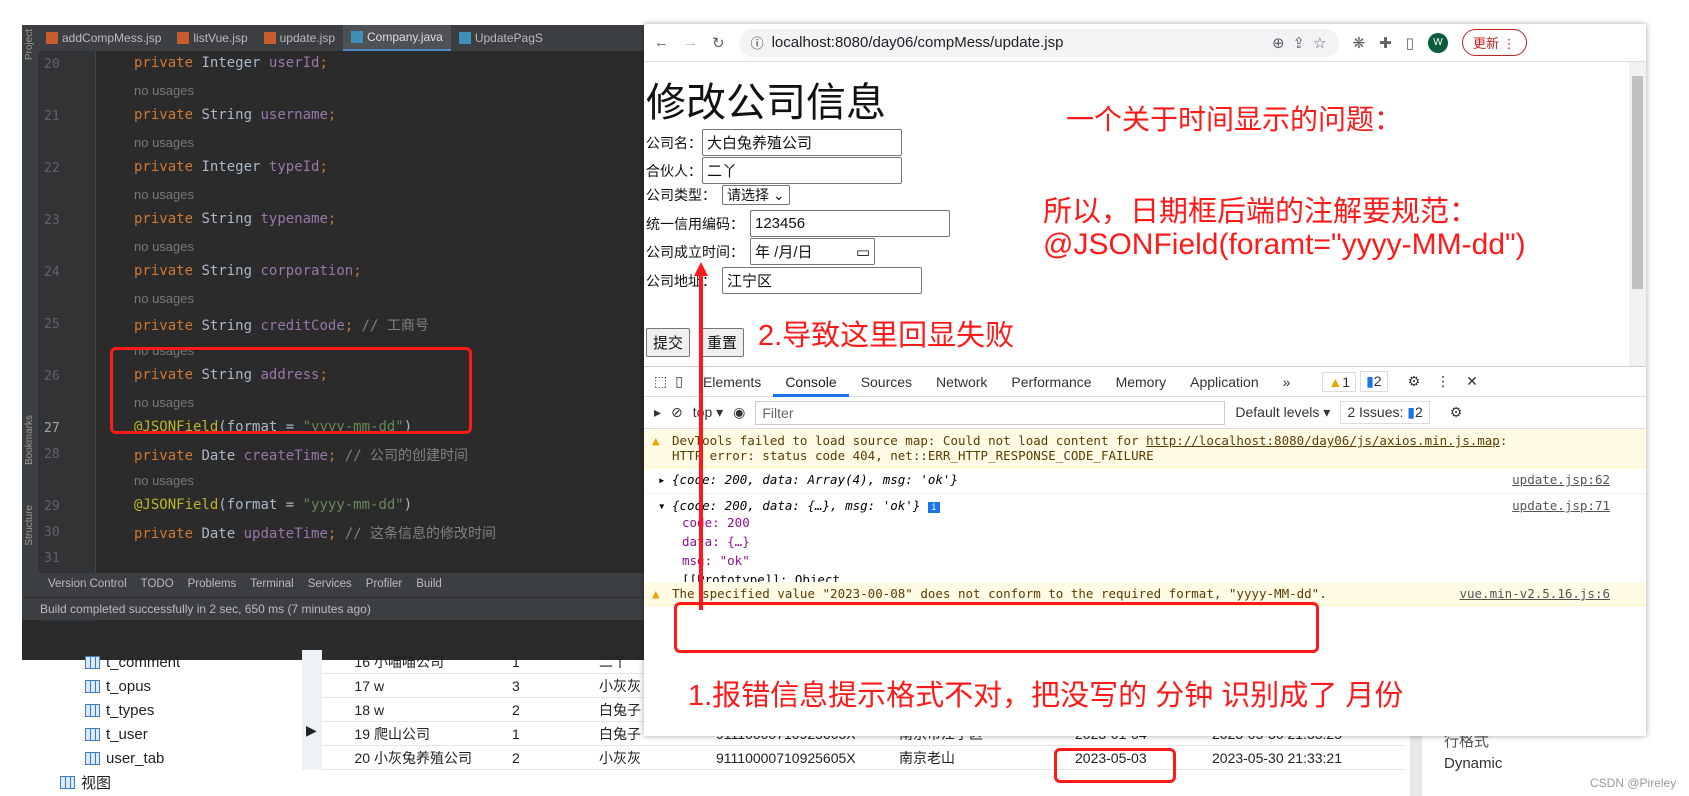  Describe the element at coordinates (1359, 43) in the screenshot. I see `extension-icon: ❋` at that location.